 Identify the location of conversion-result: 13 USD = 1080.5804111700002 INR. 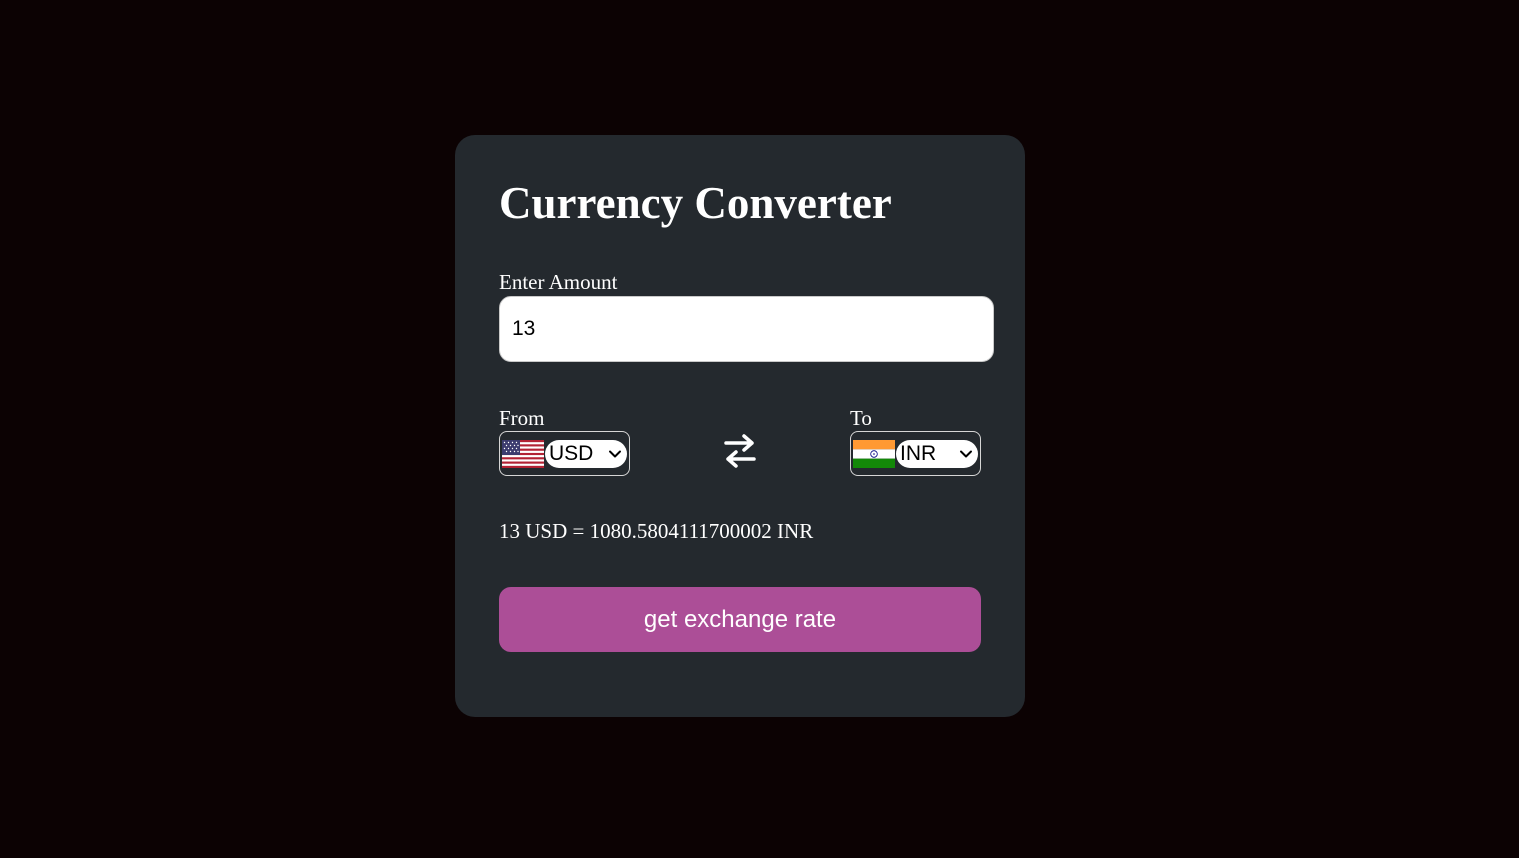
(656, 531).